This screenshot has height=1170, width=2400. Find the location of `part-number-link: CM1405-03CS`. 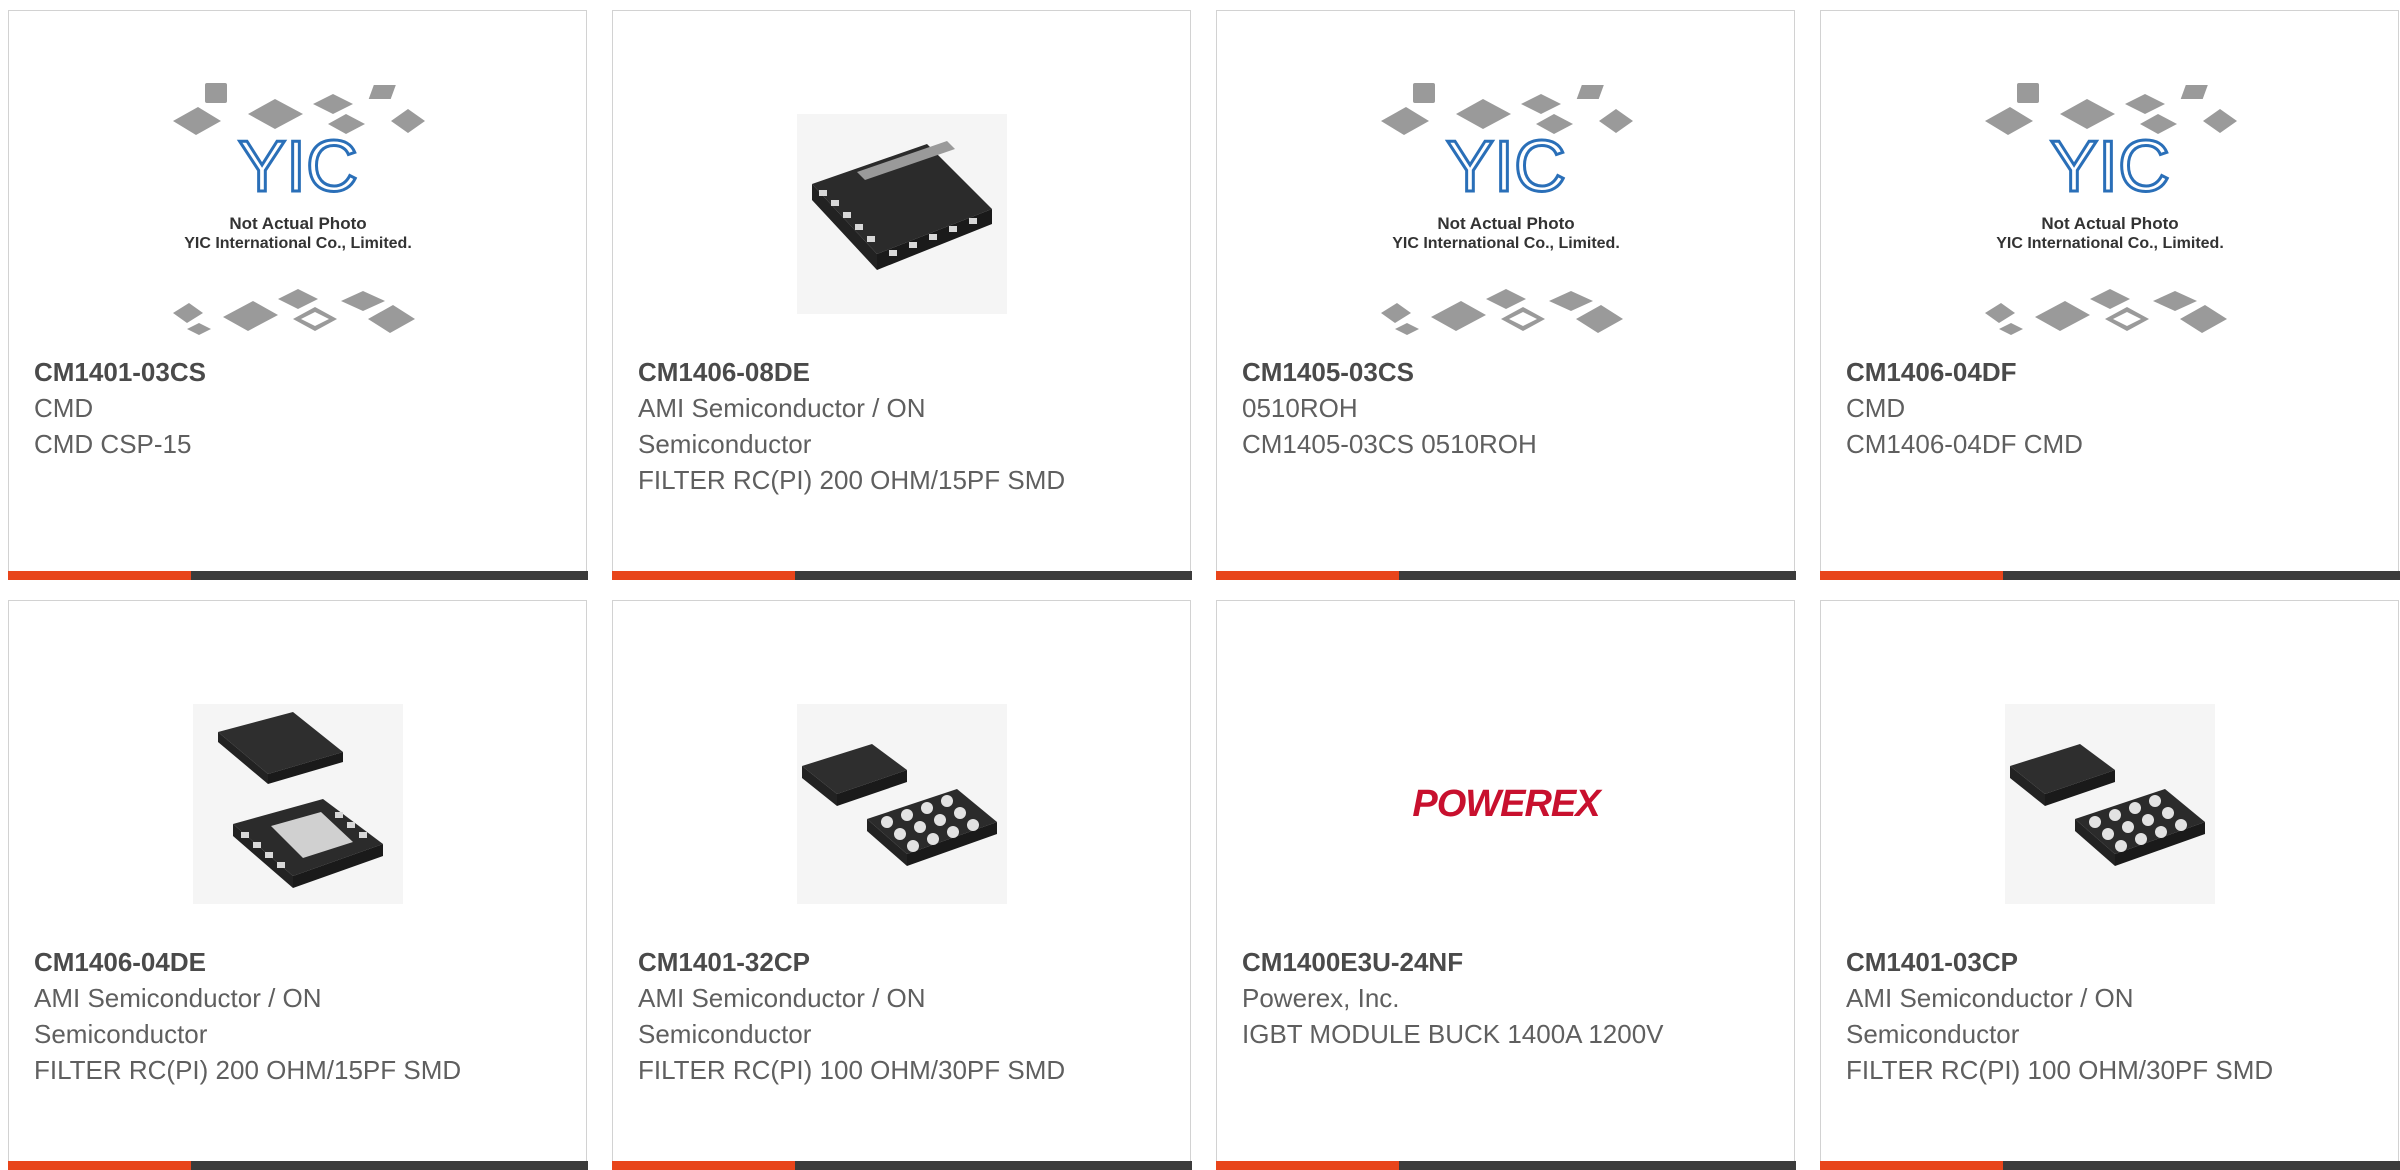

part-number-link: CM1405-03CS is located at coordinates (1462, 372).